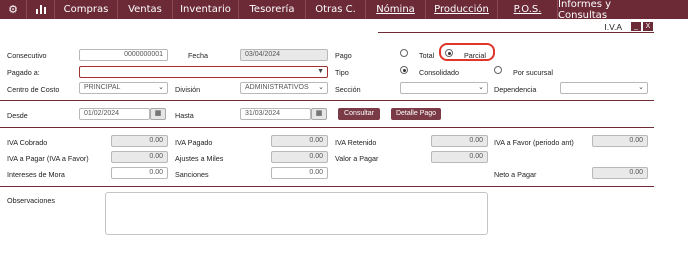 The image size is (688, 276). Describe the element at coordinates (515, 174) in the screenshot. I see `neto-label: Neto a Pagar` at that location.